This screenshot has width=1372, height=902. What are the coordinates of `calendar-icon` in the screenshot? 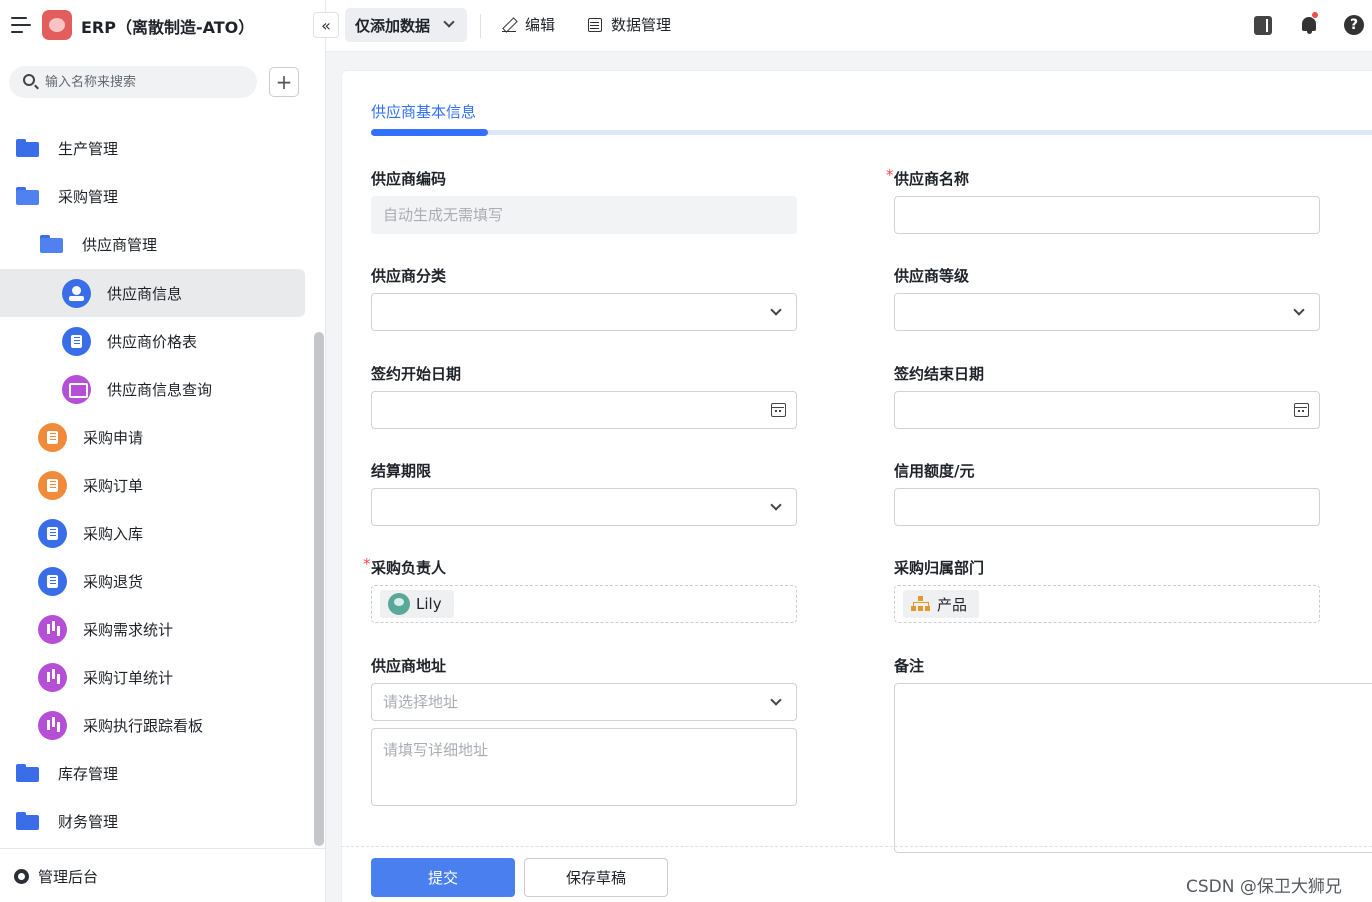 It's located at (1301, 410).